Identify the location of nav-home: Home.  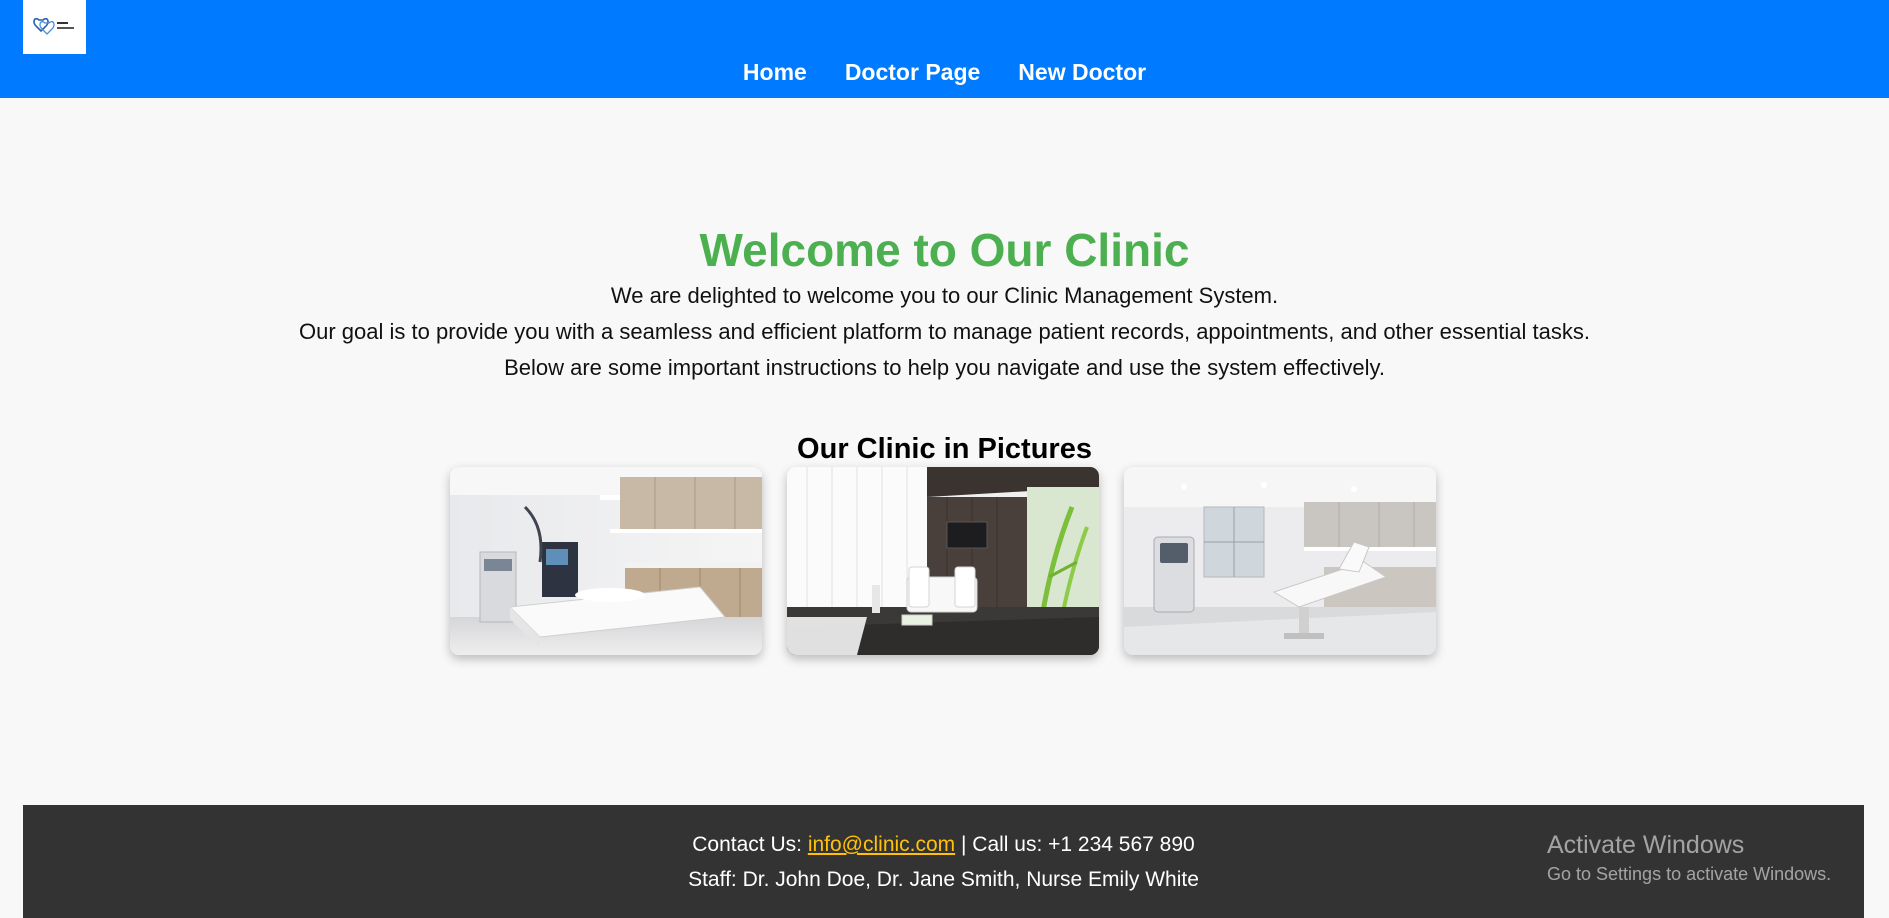
(775, 72).